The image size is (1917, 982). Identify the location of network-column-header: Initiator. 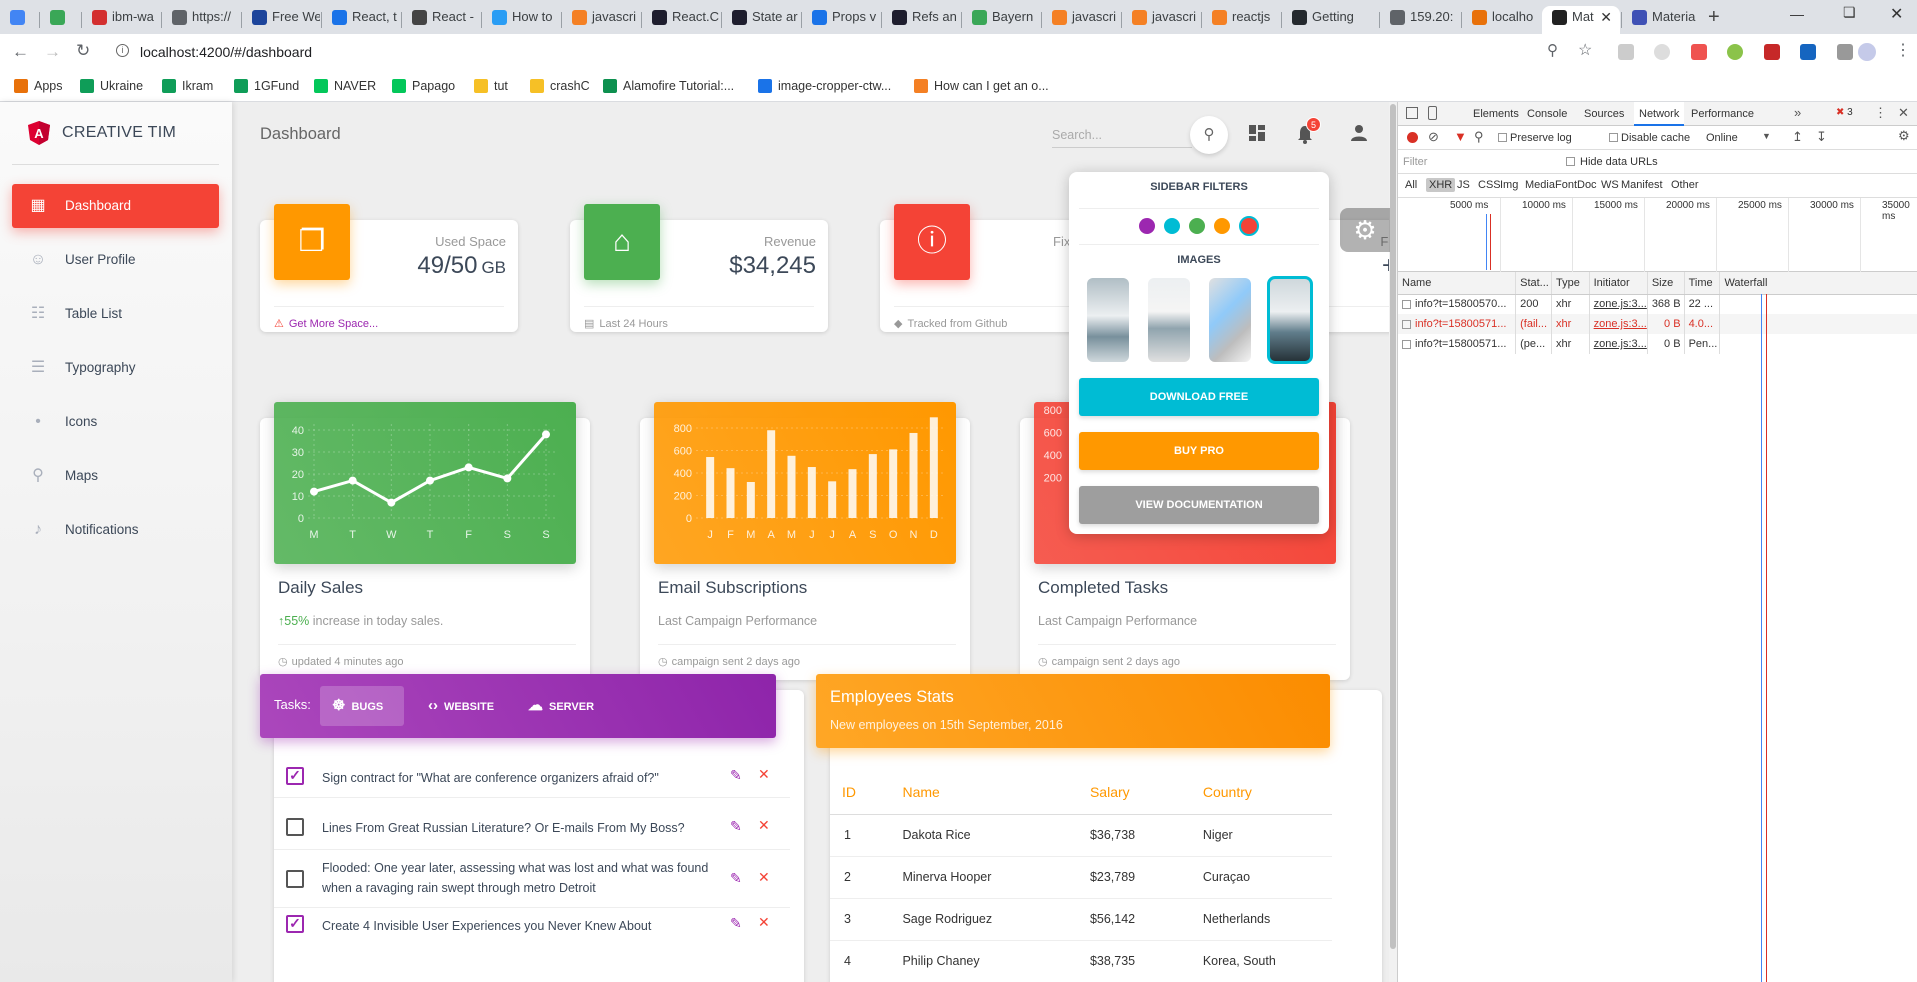
(1618, 283).